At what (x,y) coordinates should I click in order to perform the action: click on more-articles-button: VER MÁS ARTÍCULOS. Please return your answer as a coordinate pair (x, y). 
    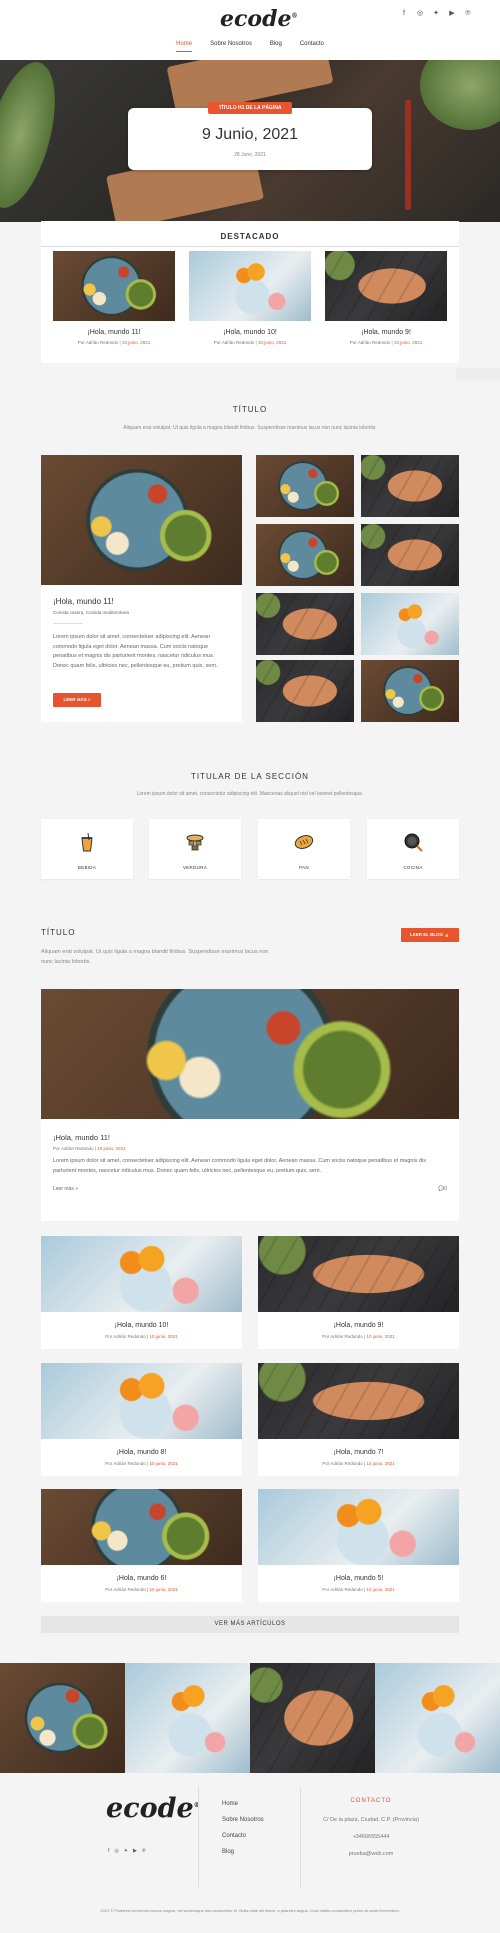
    Looking at the image, I should click on (250, 1624).